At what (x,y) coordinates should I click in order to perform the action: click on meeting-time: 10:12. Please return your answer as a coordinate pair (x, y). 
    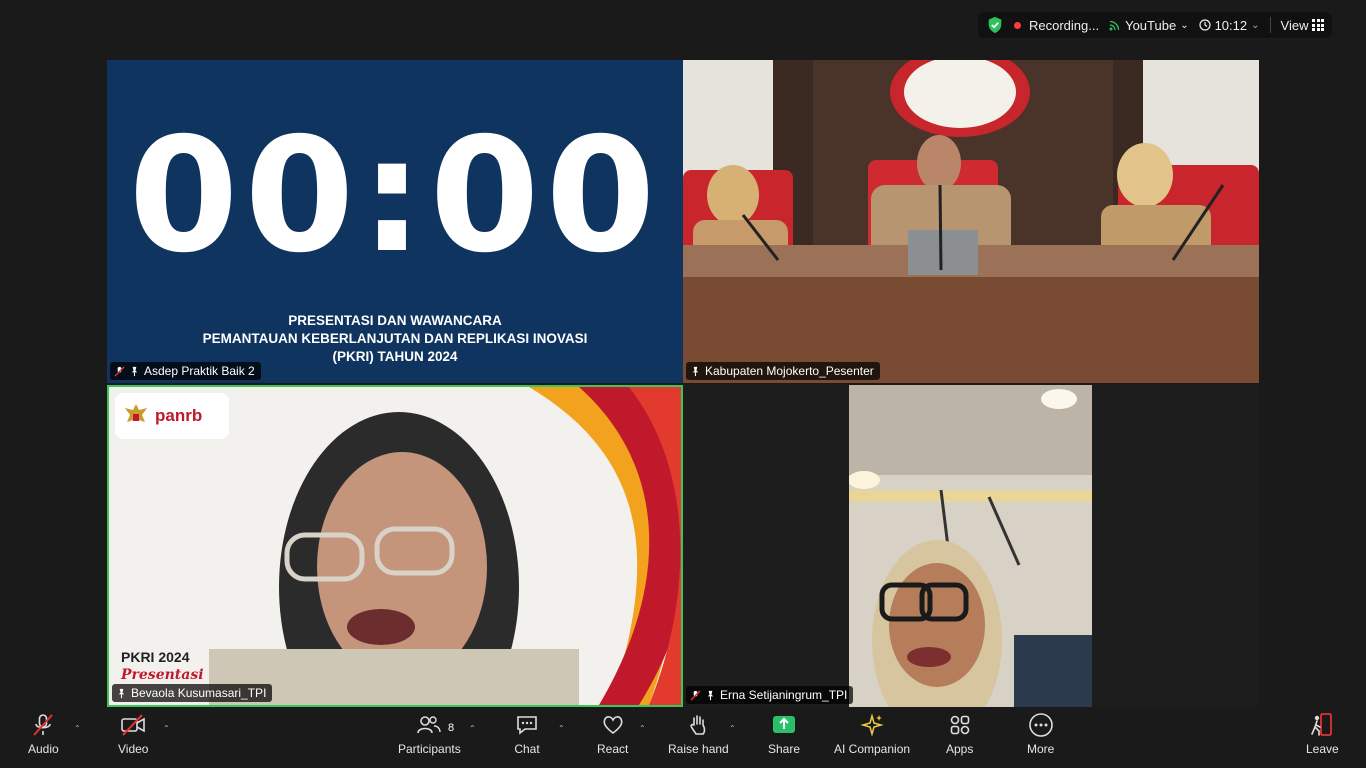
    Looking at the image, I should click on (1231, 25).